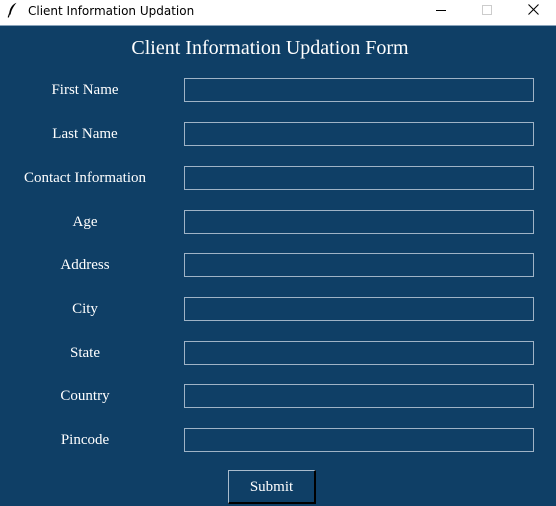  What do you see at coordinates (359, 353) in the screenshot?
I see `state-input` at bounding box center [359, 353].